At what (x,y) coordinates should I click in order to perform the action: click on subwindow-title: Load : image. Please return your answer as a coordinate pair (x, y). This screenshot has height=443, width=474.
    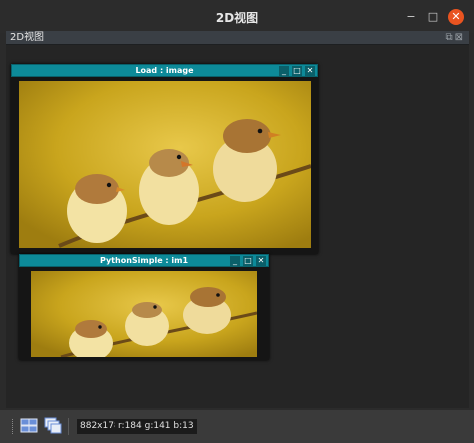
    Looking at the image, I should click on (164, 70).